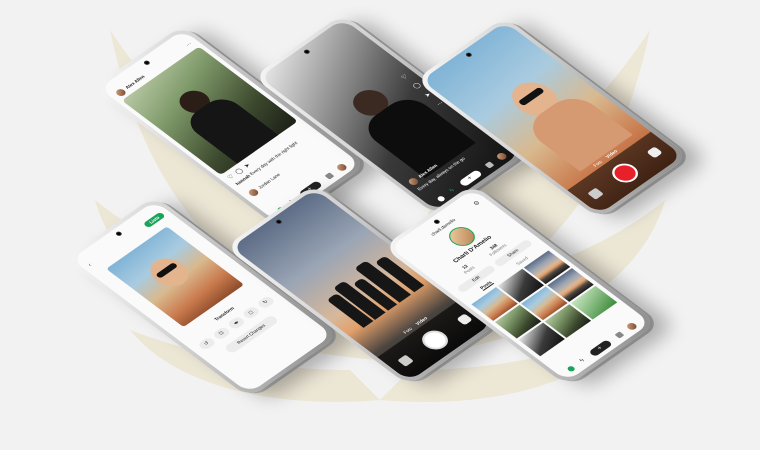  What do you see at coordinates (625, 173) in the screenshot?
I see `record-button` at bounding box center [625, 173].